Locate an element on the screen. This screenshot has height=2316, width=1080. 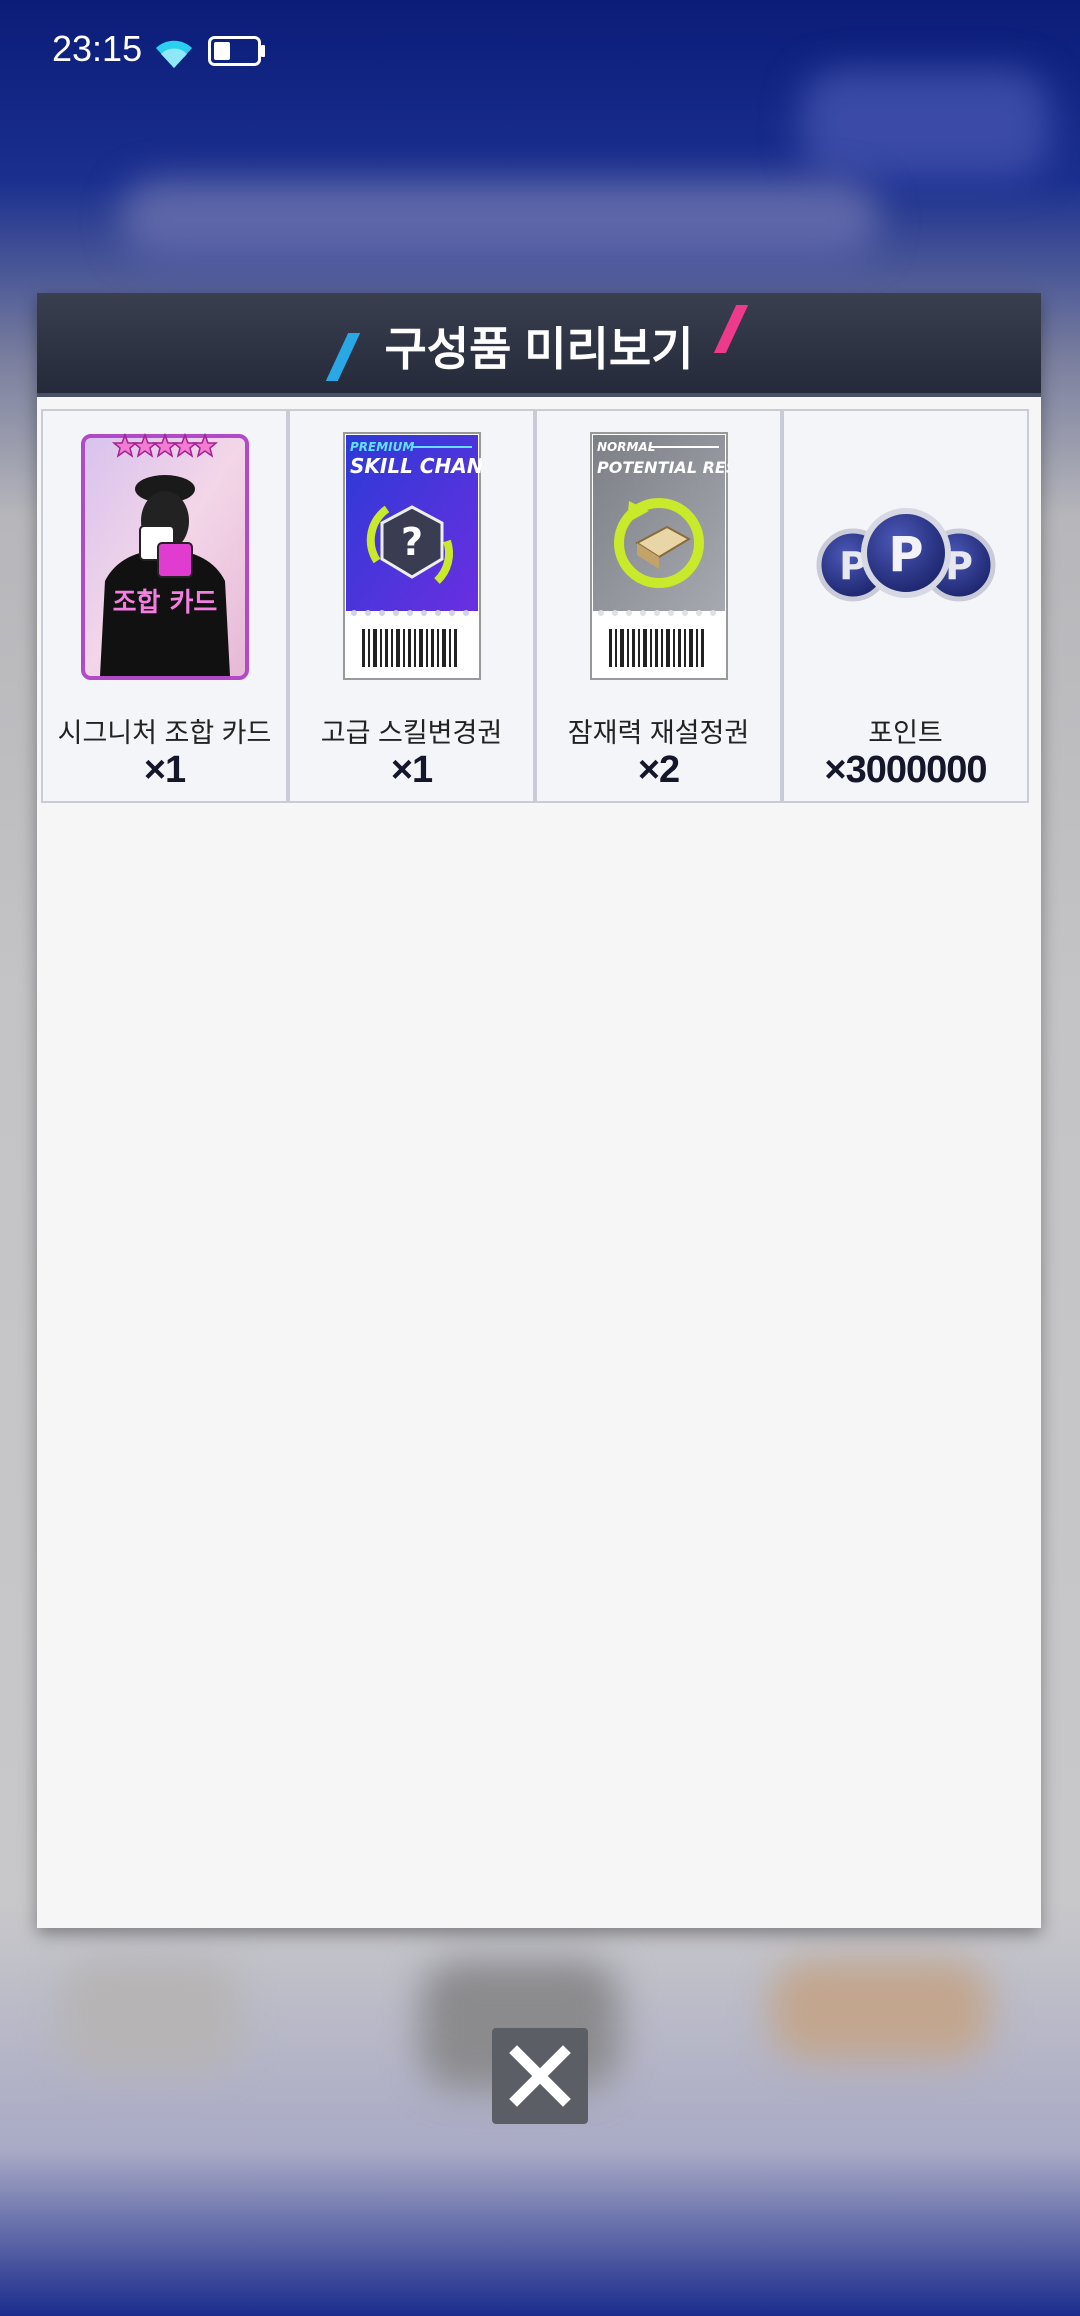
svg-text: 조합 카드 is located at coordinates (164, 603).